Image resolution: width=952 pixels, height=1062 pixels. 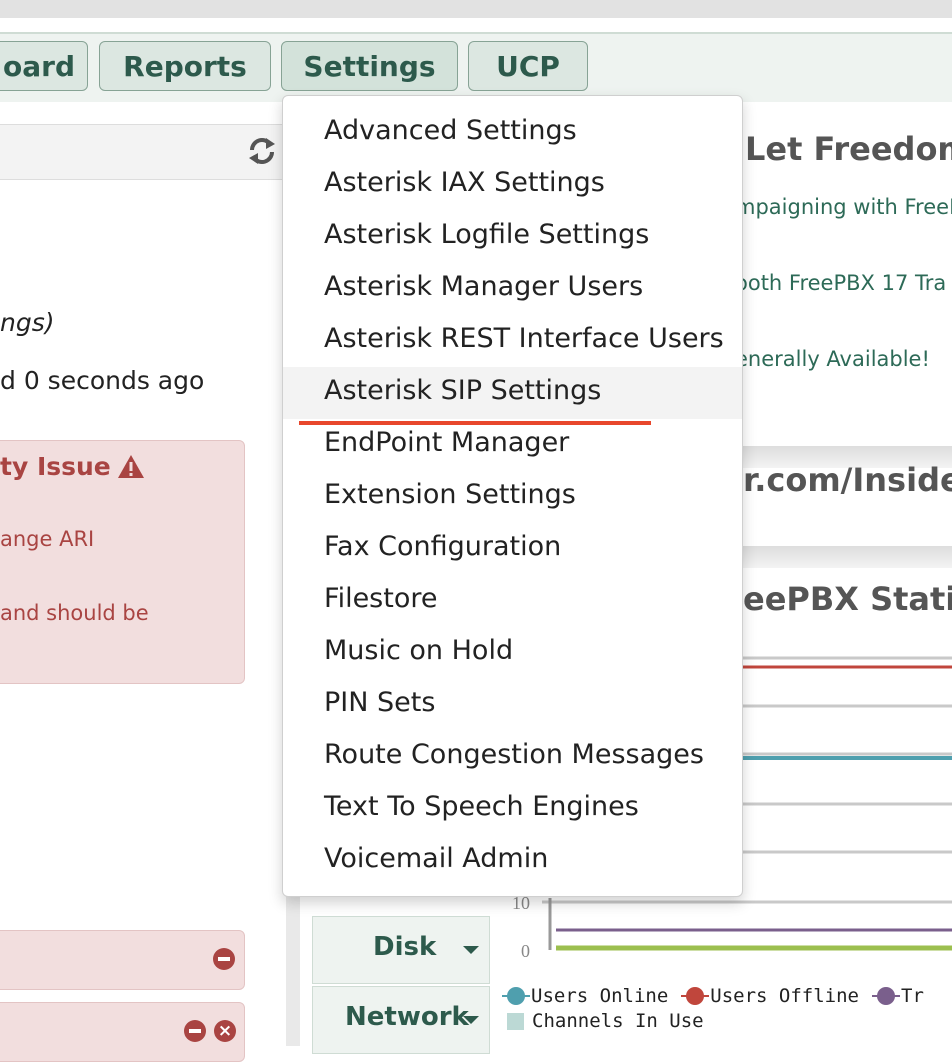 What do you see at coordinates (102, 380) in the screenshot?
I see `last-updated-text: d 0 seconds ago` at bounding box center [102, 380].